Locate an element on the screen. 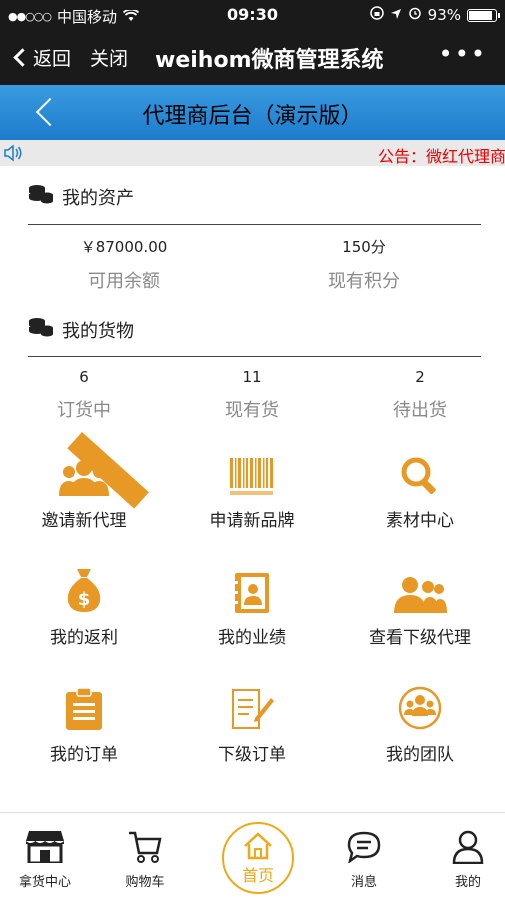  goods-stat-value: 6 is located at coordinates (84, 377).